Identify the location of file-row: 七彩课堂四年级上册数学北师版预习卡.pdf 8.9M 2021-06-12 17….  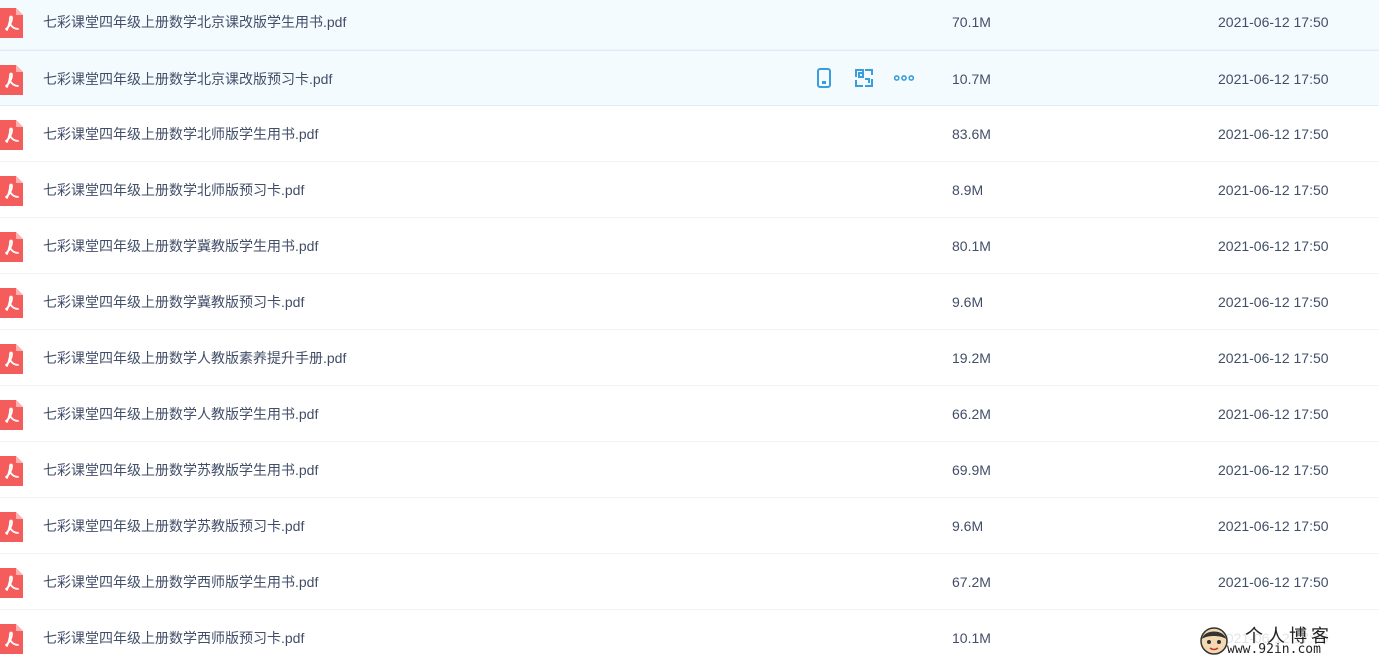
(689, 190).